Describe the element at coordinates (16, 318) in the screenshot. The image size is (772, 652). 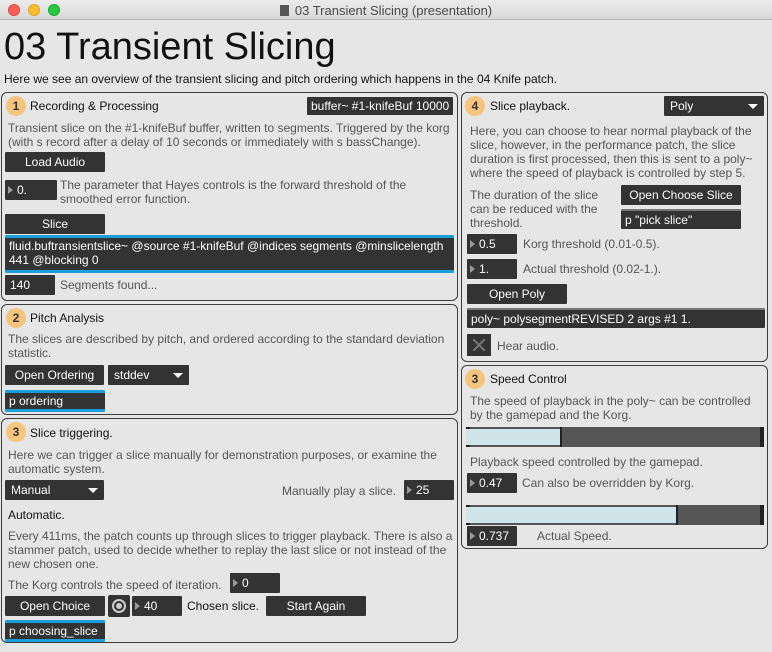
I see `step-badge: 2` at that location.